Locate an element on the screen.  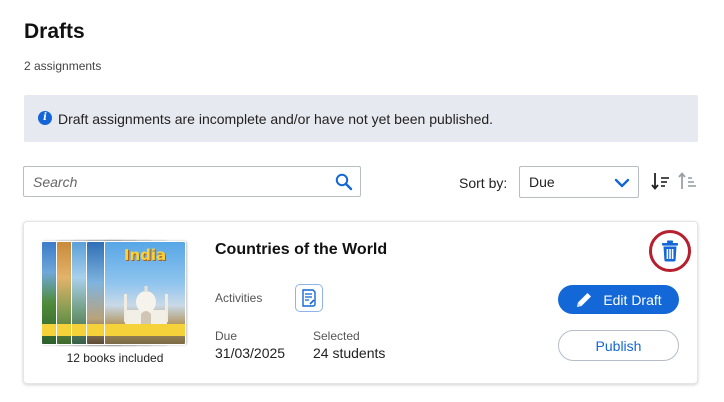
book-covers: India is located at coordinates (114, 293).